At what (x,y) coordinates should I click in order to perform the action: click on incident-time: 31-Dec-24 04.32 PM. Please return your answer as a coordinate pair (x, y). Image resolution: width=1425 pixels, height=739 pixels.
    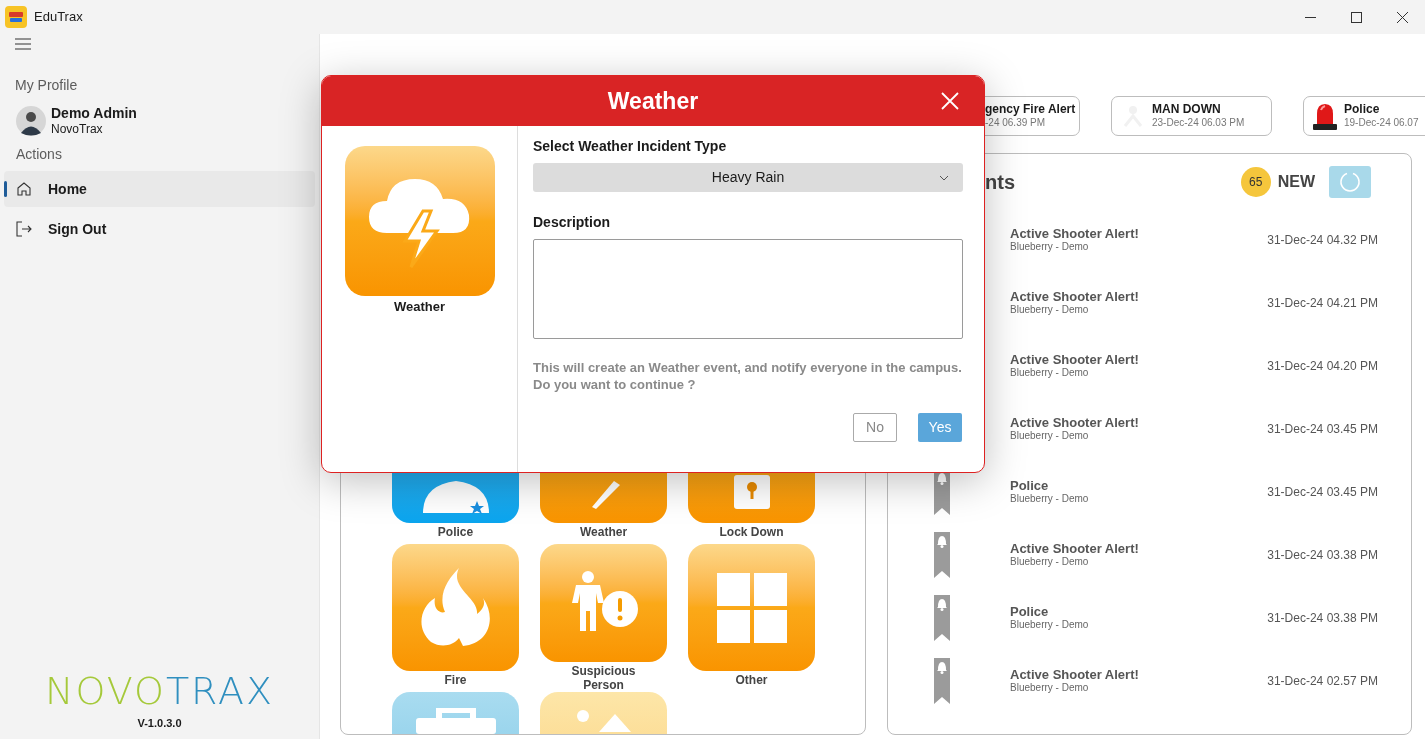
    Looking at the image, I should click on (1322, 240).